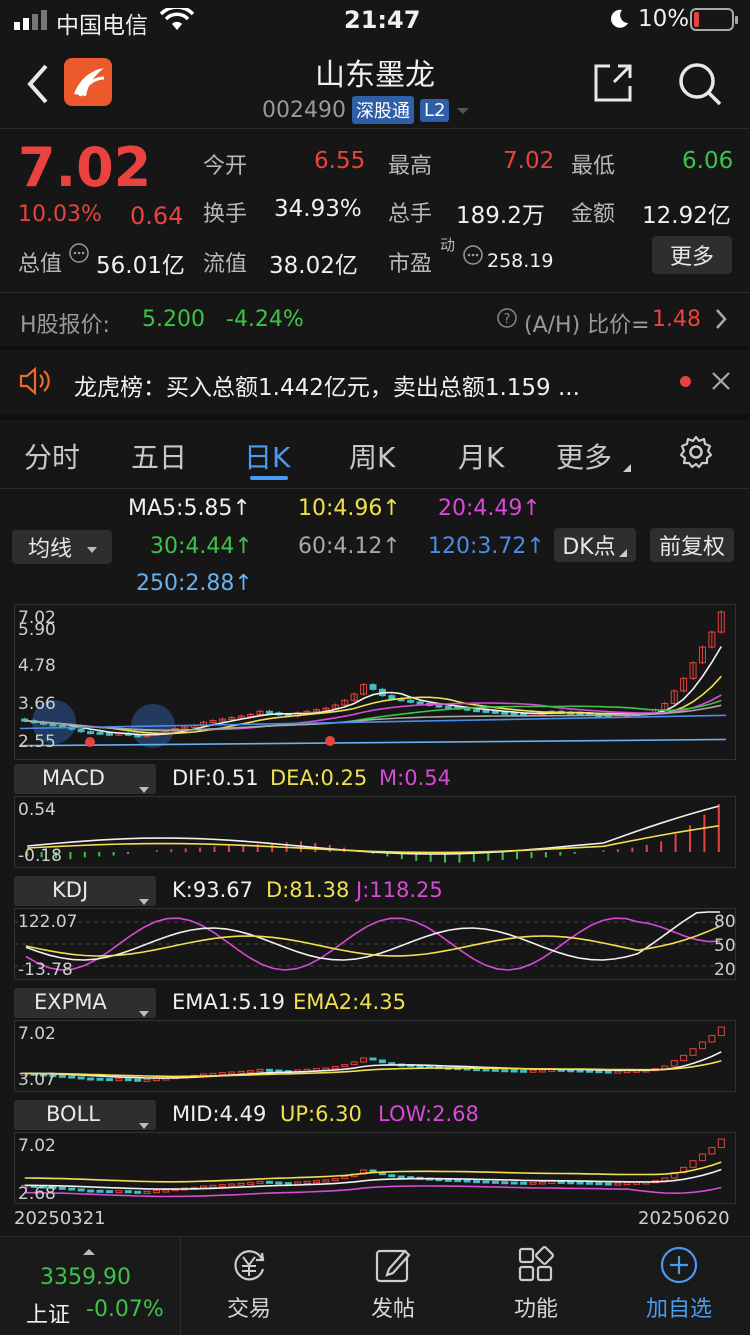  What do you see at coordinates (70, 1002) in the screenshot?
I see `expma-label: EXPMA` at bounding box center [70, 1002].